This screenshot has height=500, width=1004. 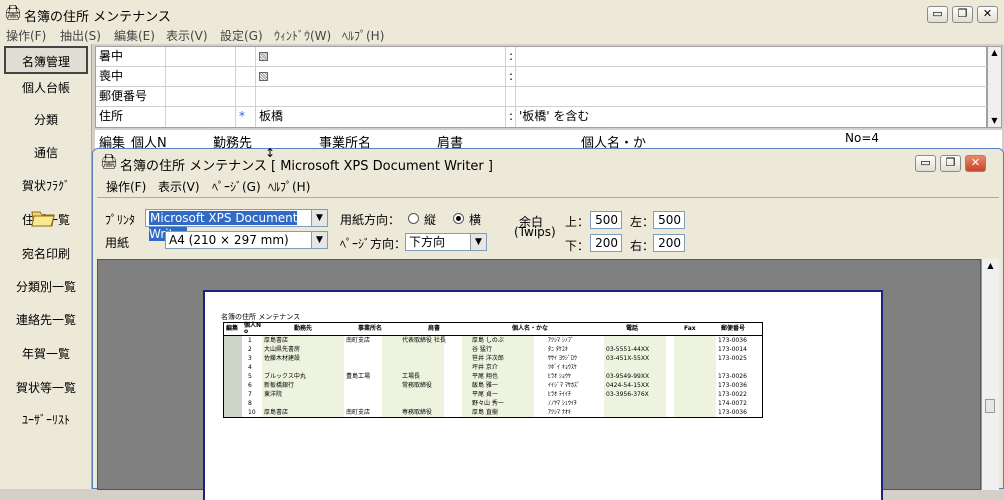 I want to click on criteria-field: 住所, so click(x=131, y=117).